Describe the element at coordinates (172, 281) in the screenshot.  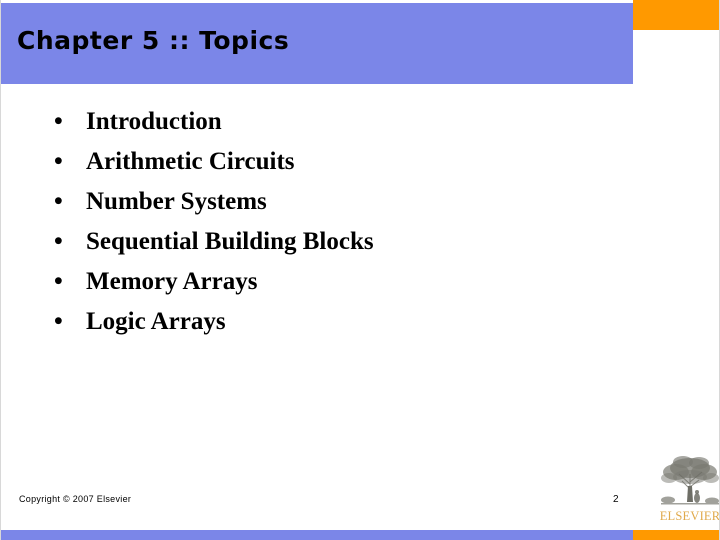
I see `list-item-label: Memory Arrays` at that location.